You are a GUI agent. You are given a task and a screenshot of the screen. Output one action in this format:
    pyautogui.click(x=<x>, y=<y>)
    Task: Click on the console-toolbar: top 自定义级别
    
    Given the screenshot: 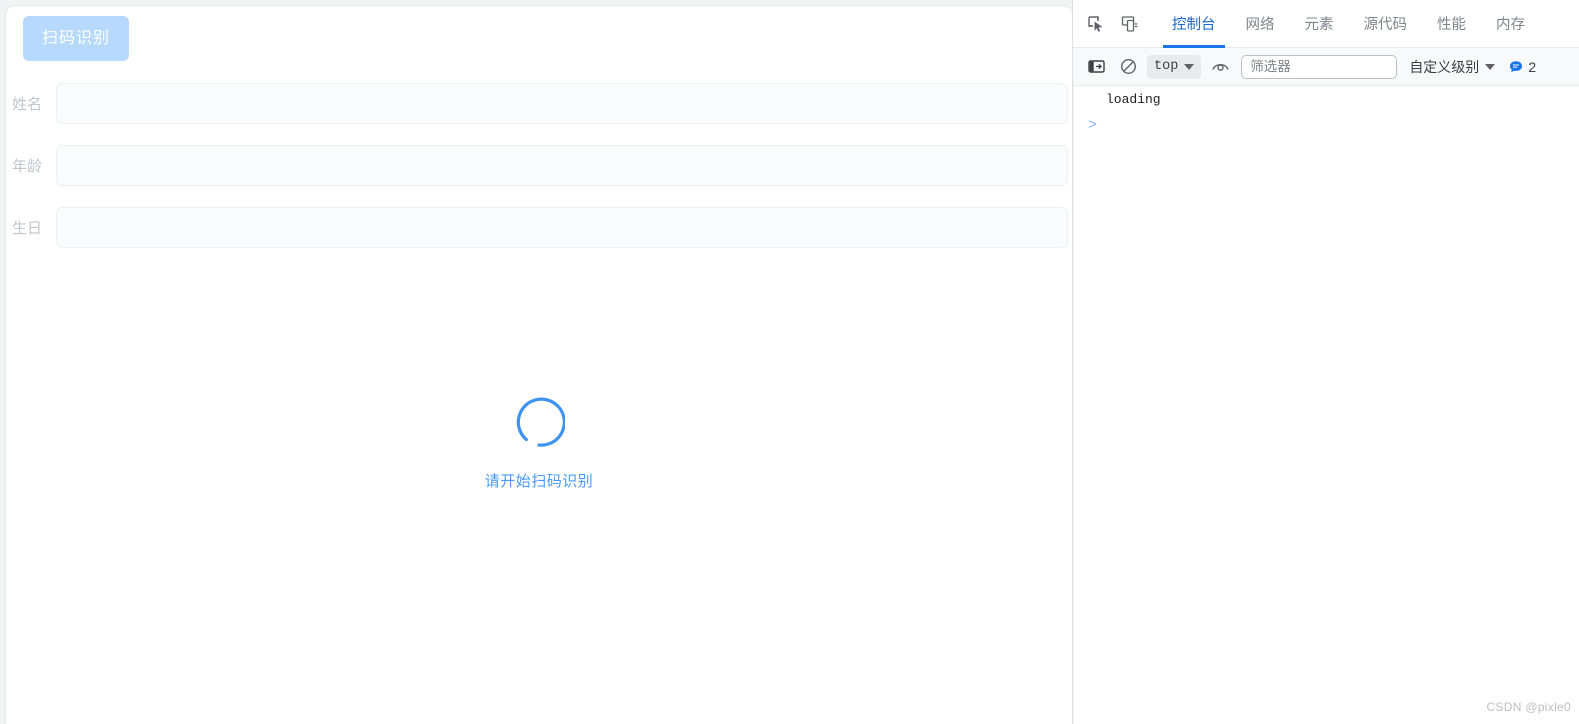 What is the action you would take?
    pyautogui.click(x=1326, y=67)
    